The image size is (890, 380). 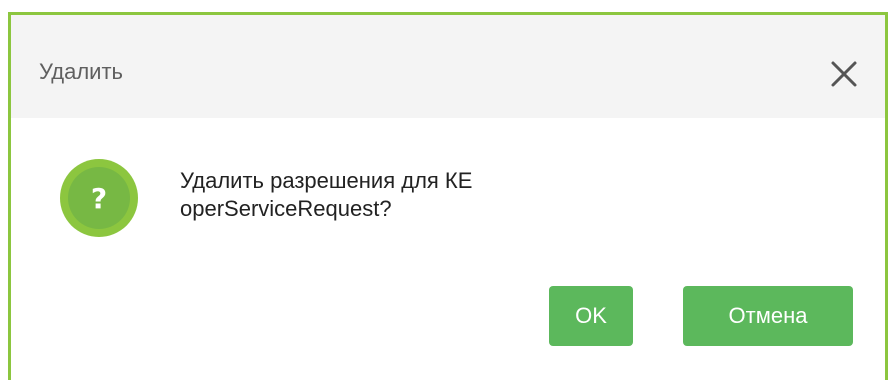 What do you see at coordinates (81, 71) in the screenshot?
I see `dialog-title: Удалить` at bounding box center [81, 71].